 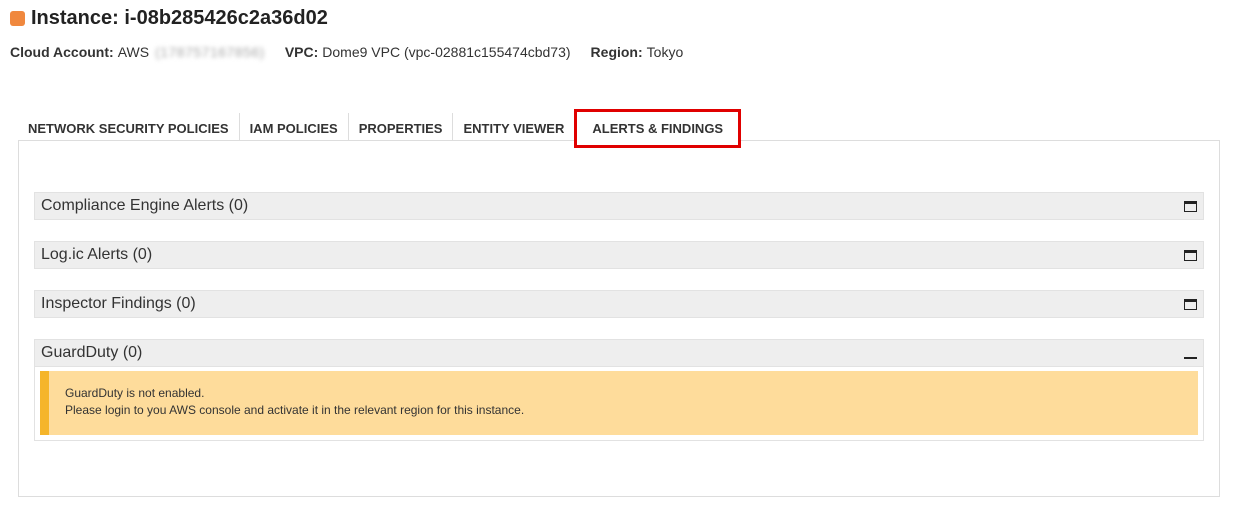 I want to click on logic-alerts-section: Log.ic Alerts (0), so click(x=619, y=255).